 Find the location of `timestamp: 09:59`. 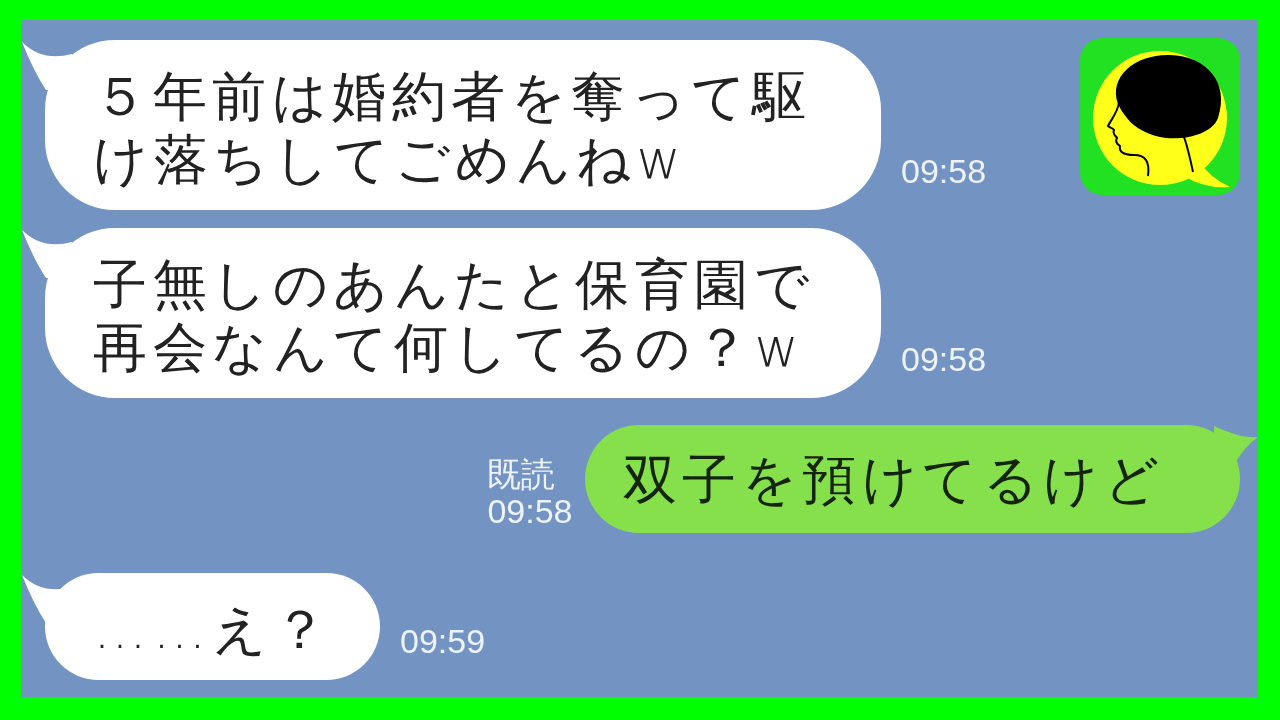

timestamp: 09:59 is located at coordinates (443, 641).